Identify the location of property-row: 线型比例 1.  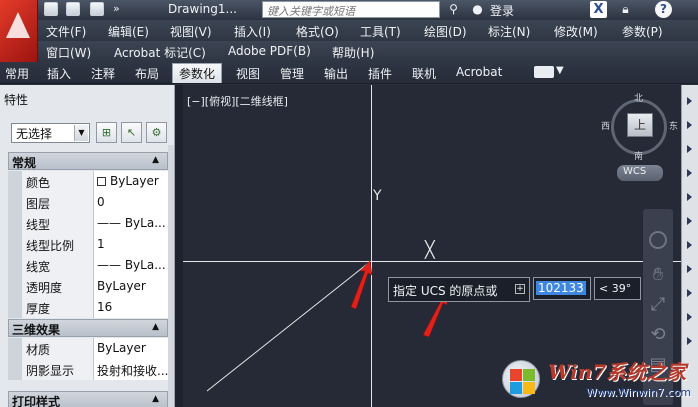
(88, 244).